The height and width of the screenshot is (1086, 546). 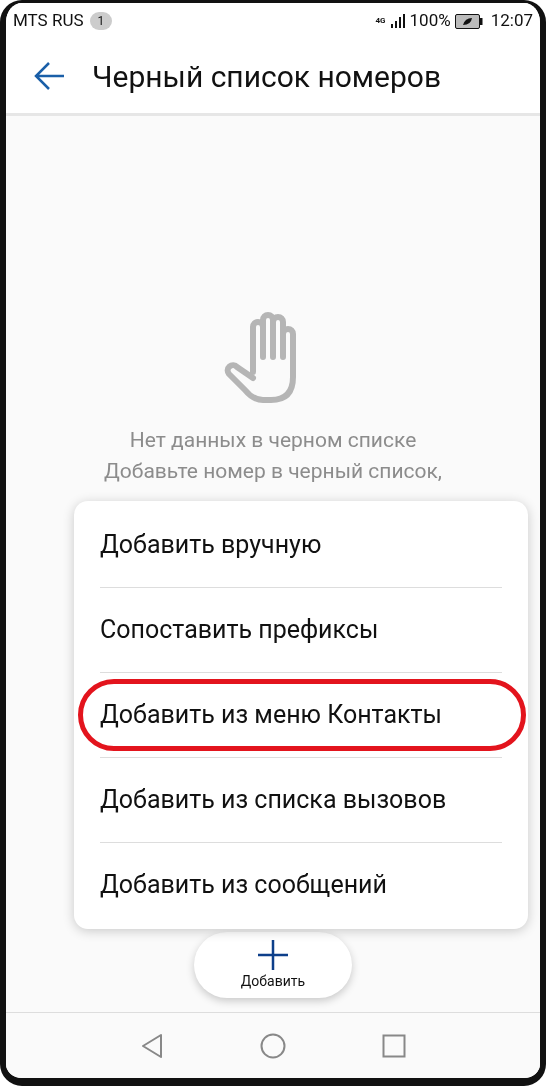 I want to click on network-type: 4G, so click(x=380, y=21).